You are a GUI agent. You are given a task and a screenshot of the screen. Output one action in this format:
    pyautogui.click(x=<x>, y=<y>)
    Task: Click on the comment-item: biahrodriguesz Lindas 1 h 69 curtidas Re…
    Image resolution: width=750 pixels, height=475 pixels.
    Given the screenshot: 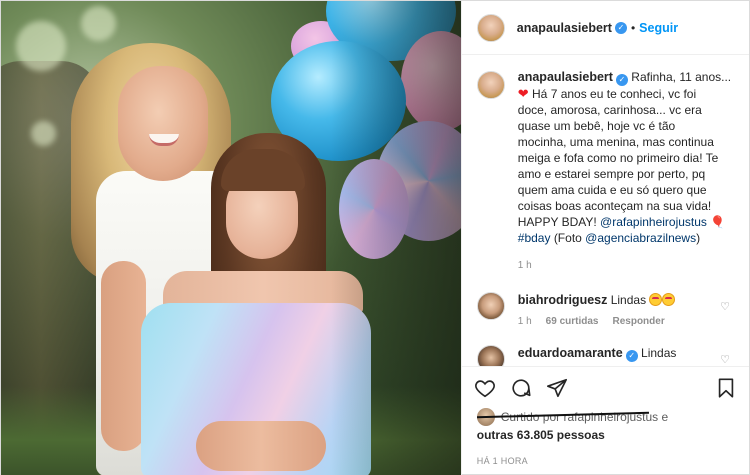 What is the action you would take?
    pyautogui.click(x=605, y=309)
    